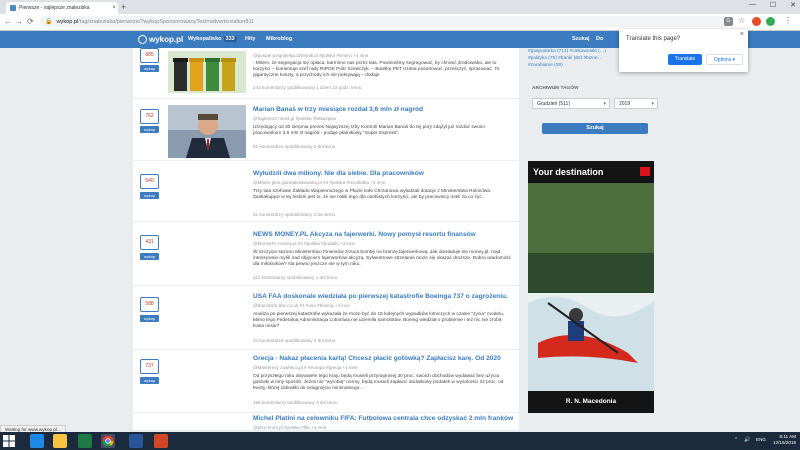 This screenshot has height=450, width=800. Describe the element at coordinates (736, 440) in the screenshot. I see `tray-up-arrow-icon: ⌃` at that location.